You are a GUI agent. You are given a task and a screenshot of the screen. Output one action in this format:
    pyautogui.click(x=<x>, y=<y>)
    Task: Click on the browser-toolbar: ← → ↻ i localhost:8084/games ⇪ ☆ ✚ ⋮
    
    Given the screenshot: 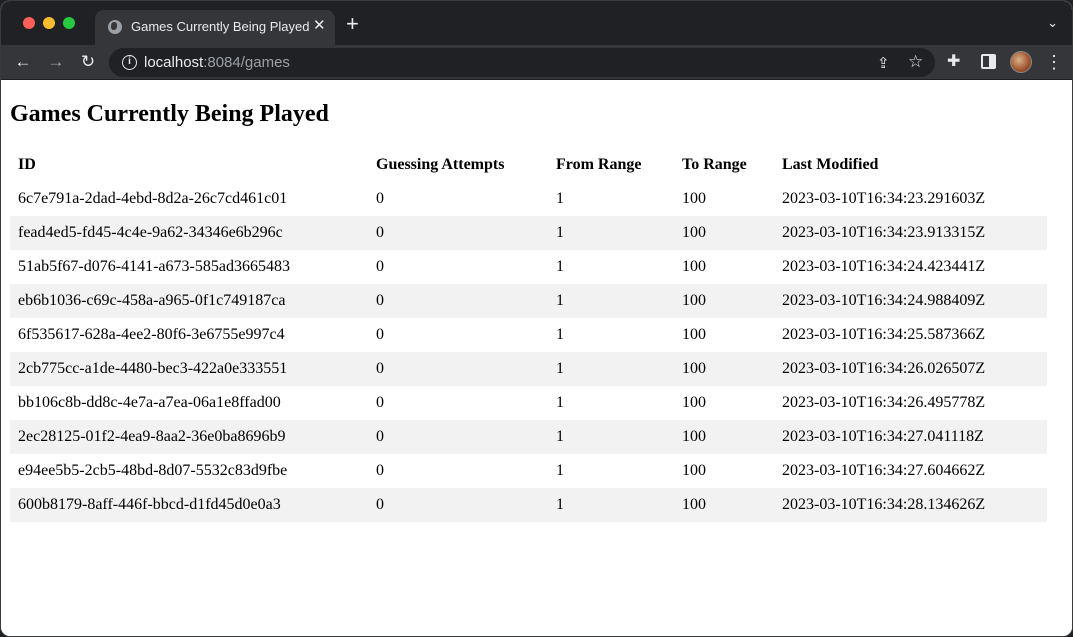 What is the action you would take?
    pyautogui.click(x=536, y=62)
    